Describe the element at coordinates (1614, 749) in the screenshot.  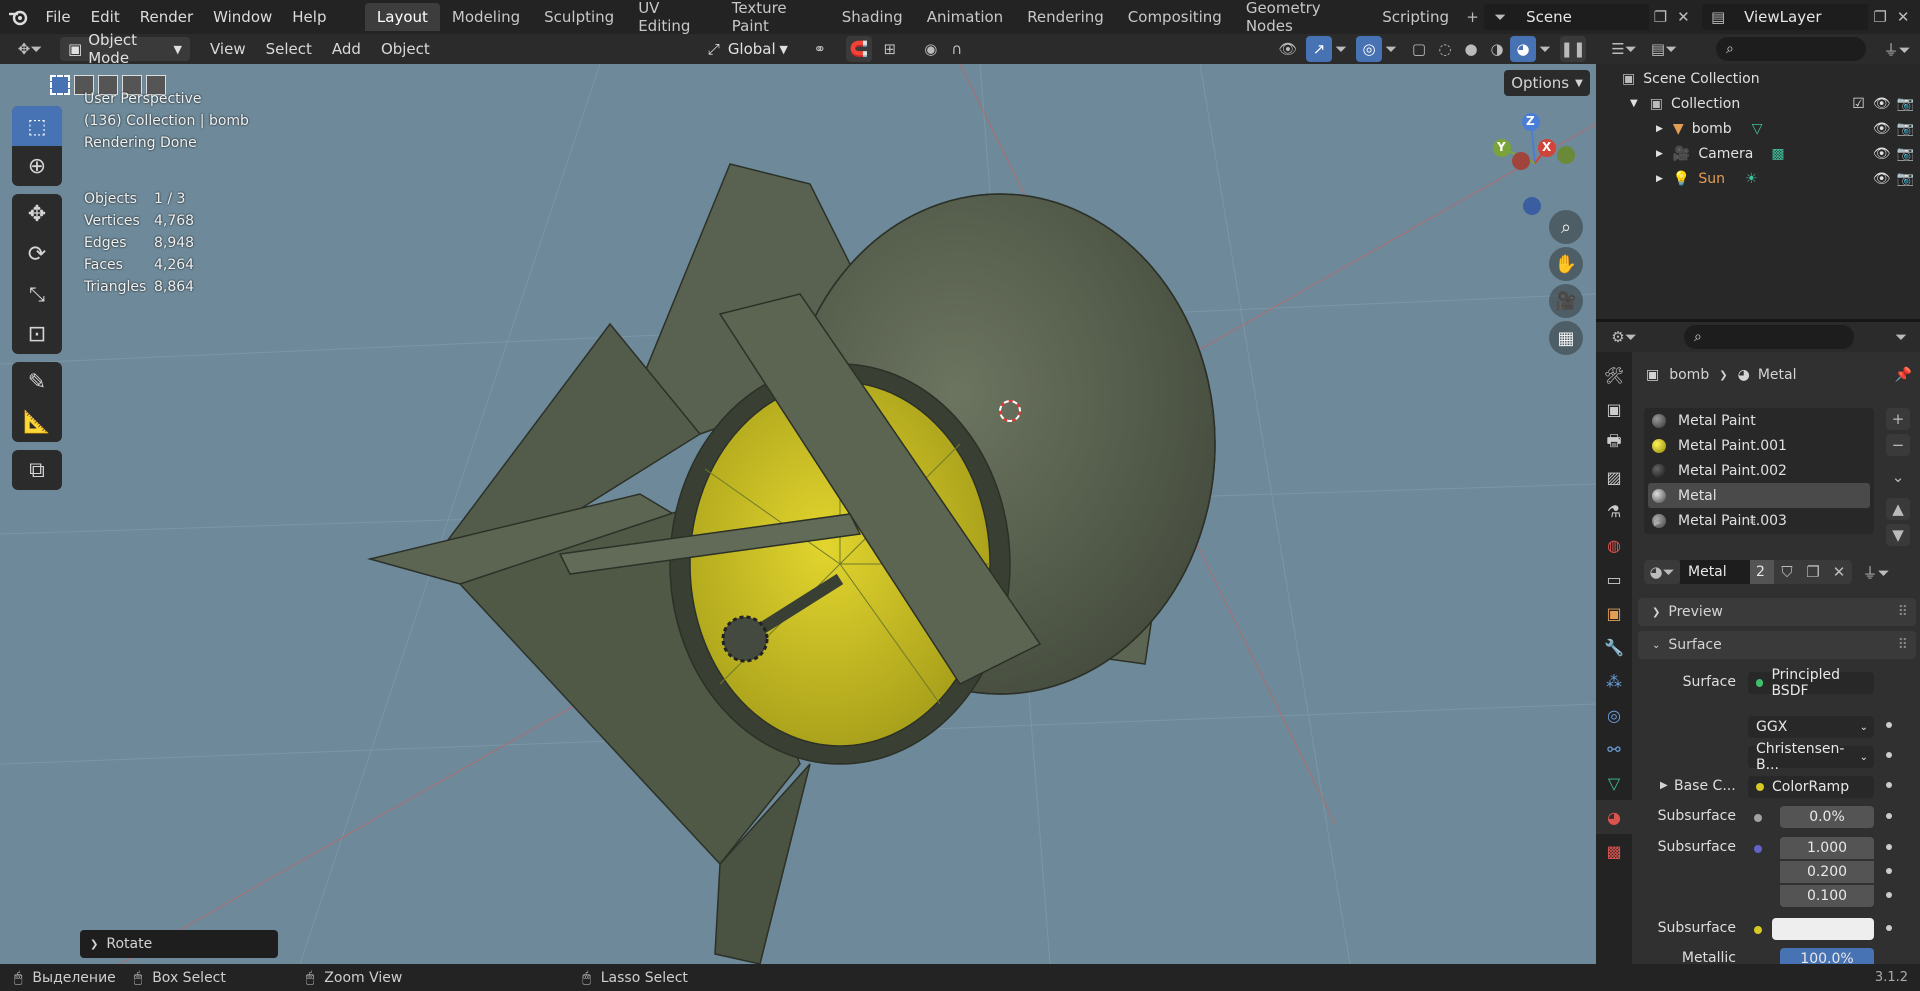
I see `constraints-tab-icon: ⚯` at that location.